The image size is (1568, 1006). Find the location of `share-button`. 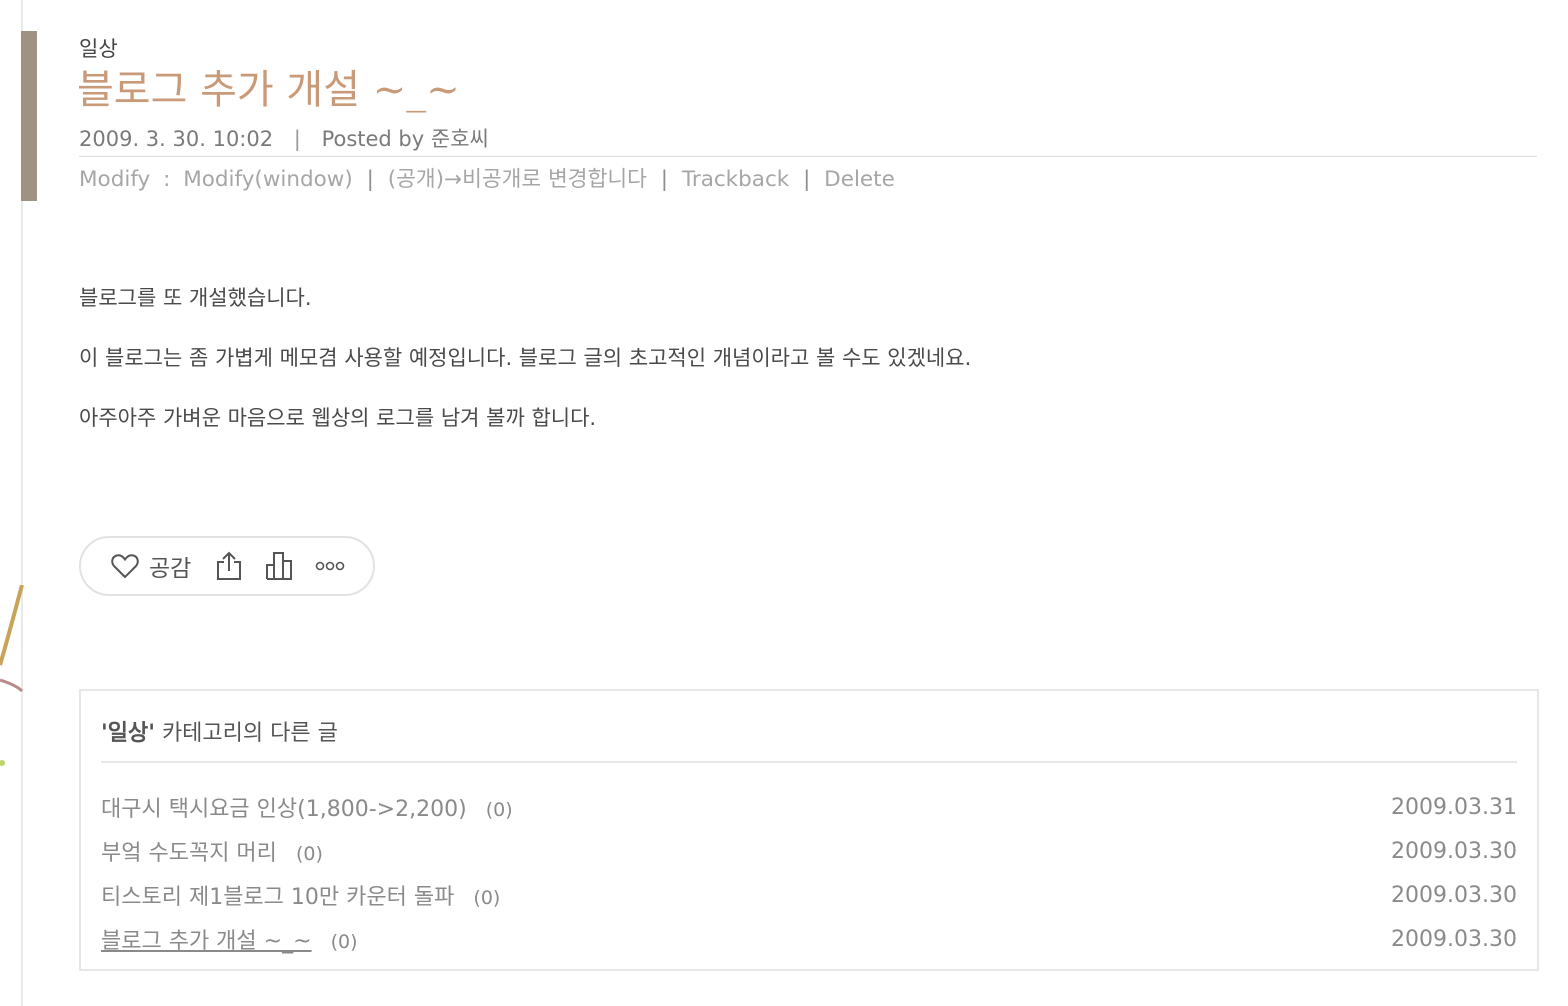

share-button is located at coordinates (229, 566).